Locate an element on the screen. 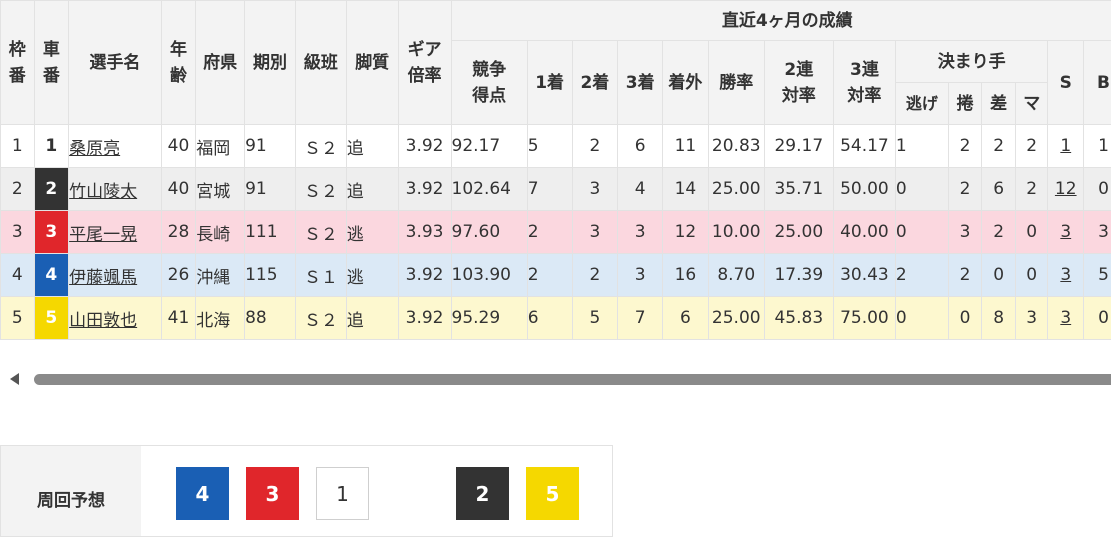 This screenshot has height=537, width=1111. header-nige: 逃げ is located at coordinates (921, 104).